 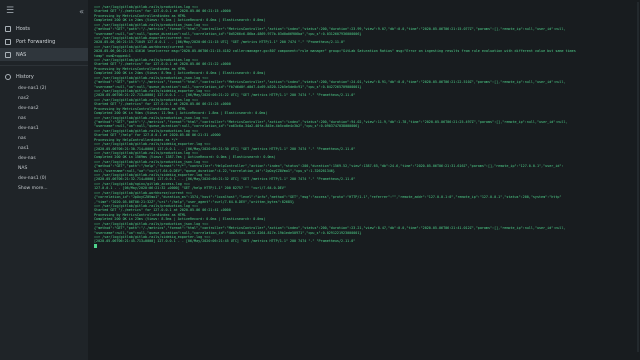 I want to click on sidebar-item-nas: NAS, so click(x=44, y=54).